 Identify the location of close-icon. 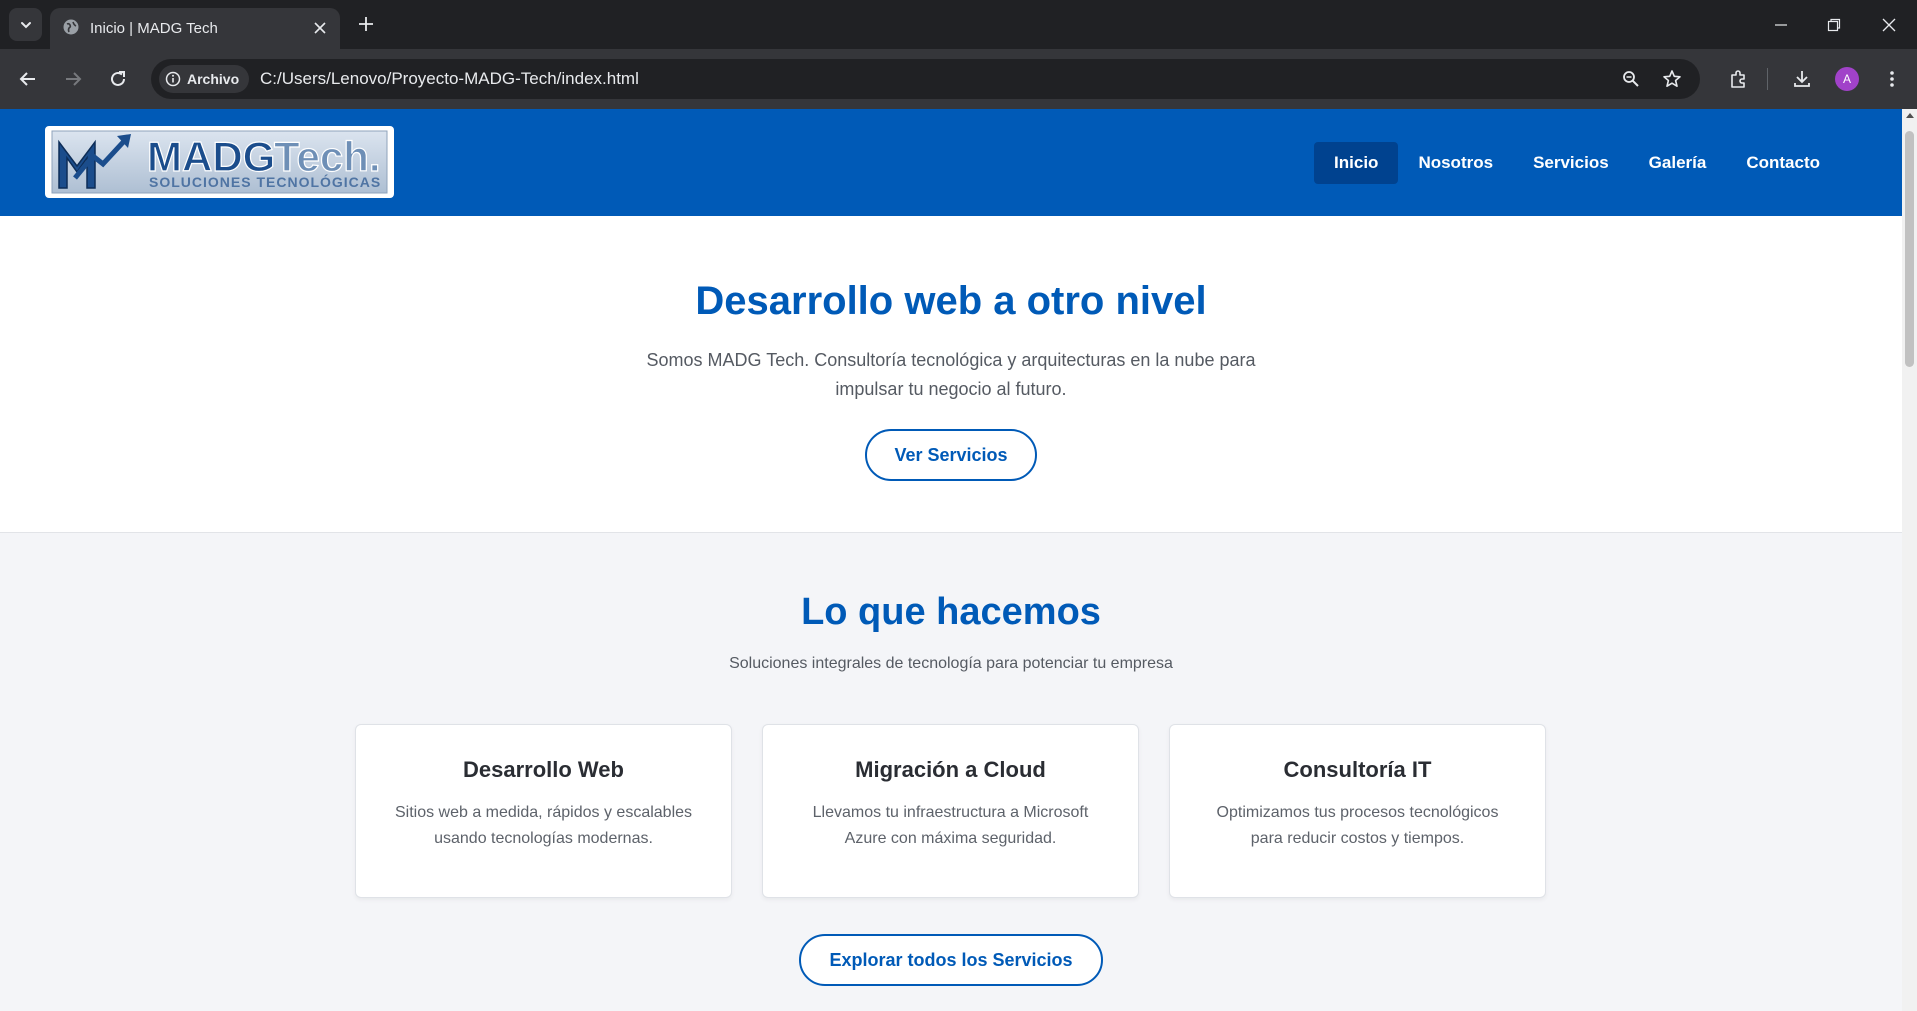
(1889, 24).